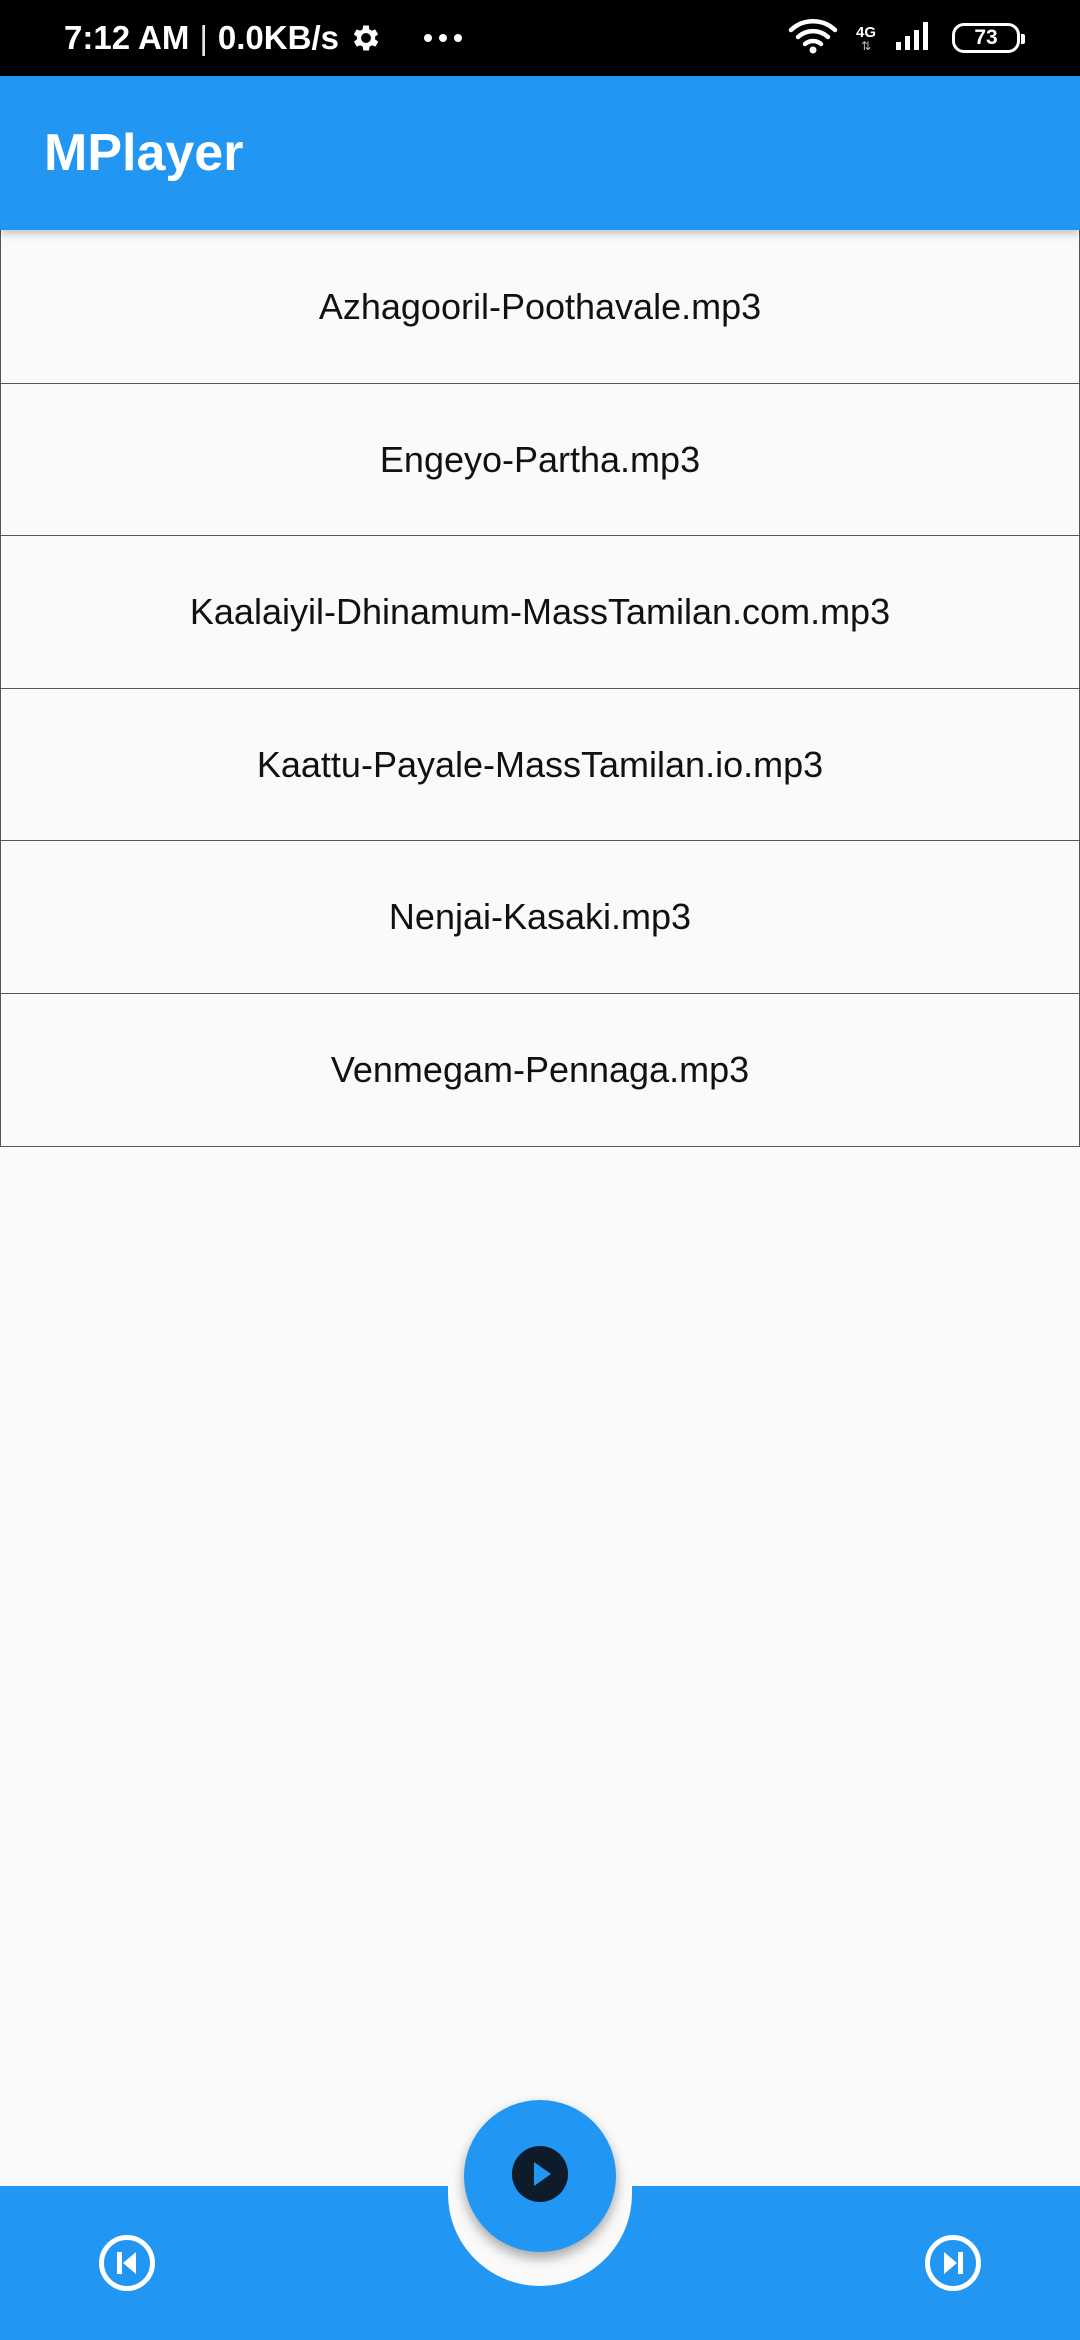  I want to click on song-title: Engeyo-Partha.mp3, so click(540, 459).